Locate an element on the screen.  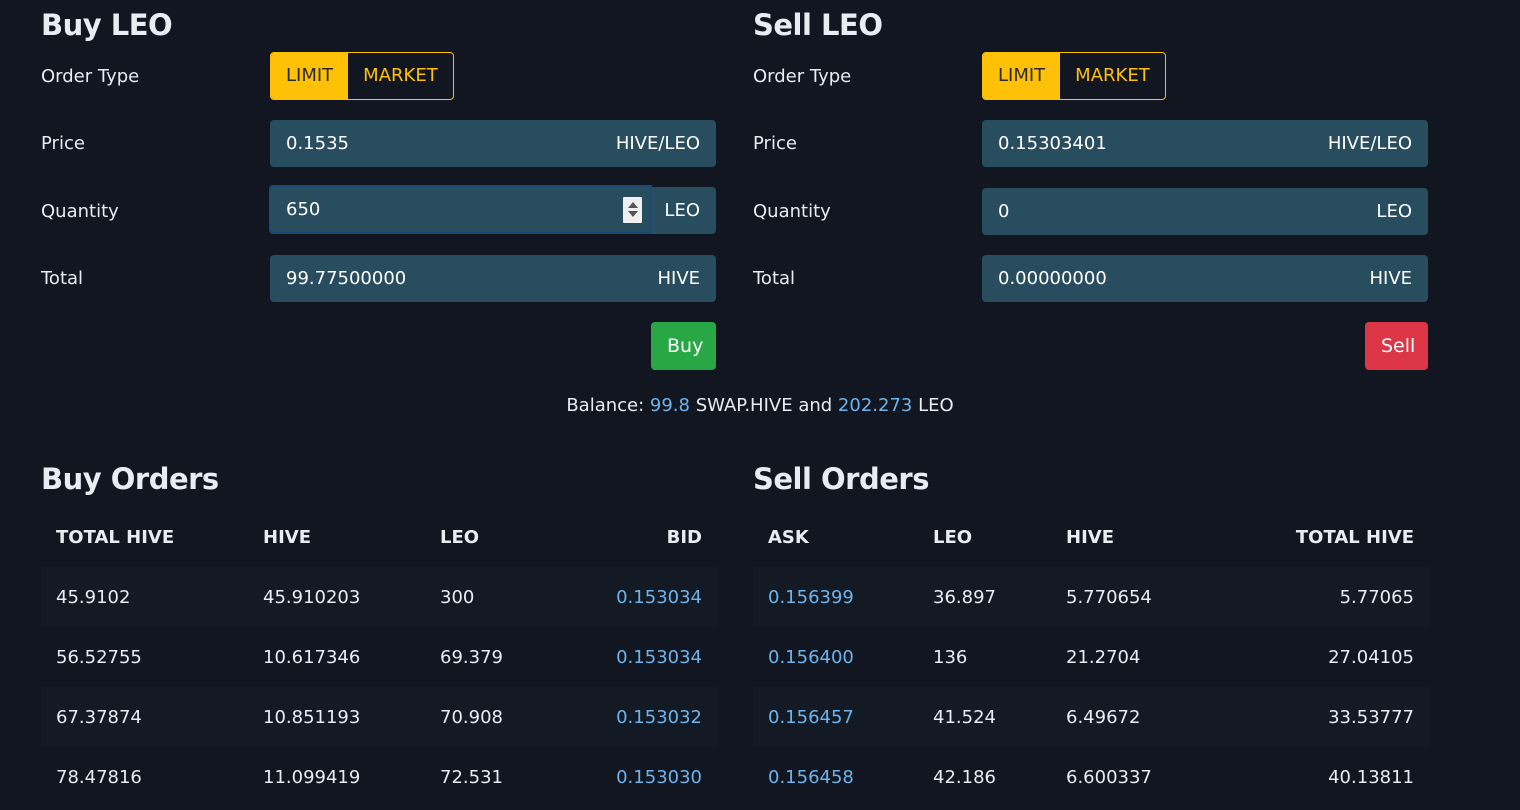
bid-link: 0.153030 is located at coordinates (636, 777).